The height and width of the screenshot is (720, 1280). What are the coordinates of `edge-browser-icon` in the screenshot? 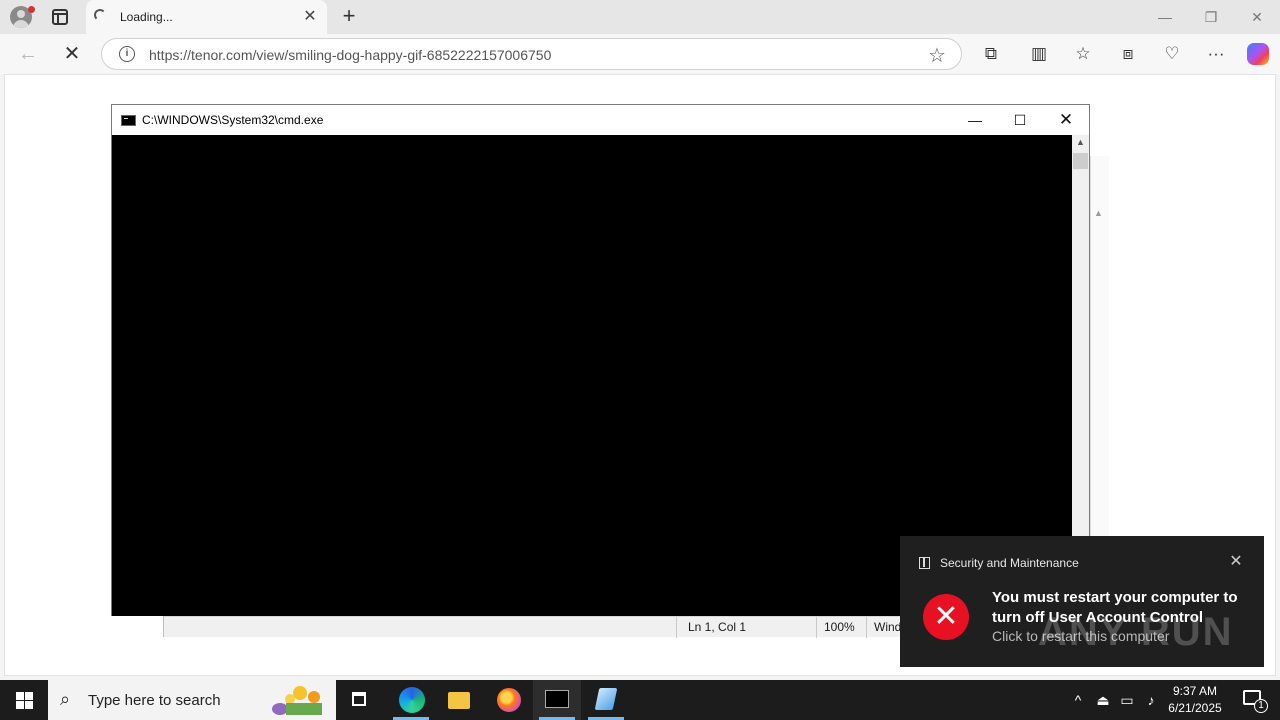 It's located at (411, 700).